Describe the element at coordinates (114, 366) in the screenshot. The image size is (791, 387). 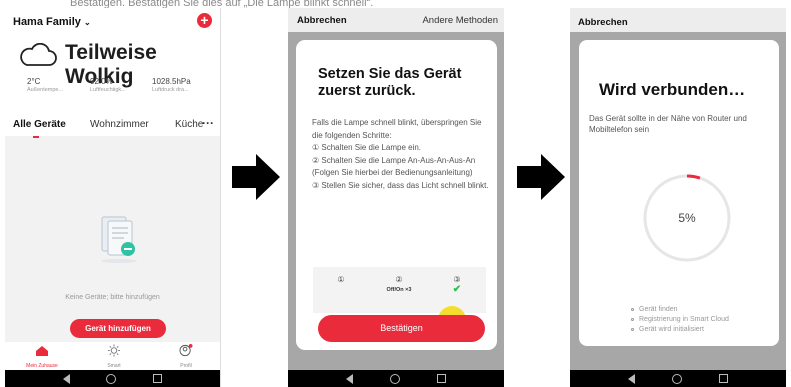
I see `nav-label: Smart` at that location.